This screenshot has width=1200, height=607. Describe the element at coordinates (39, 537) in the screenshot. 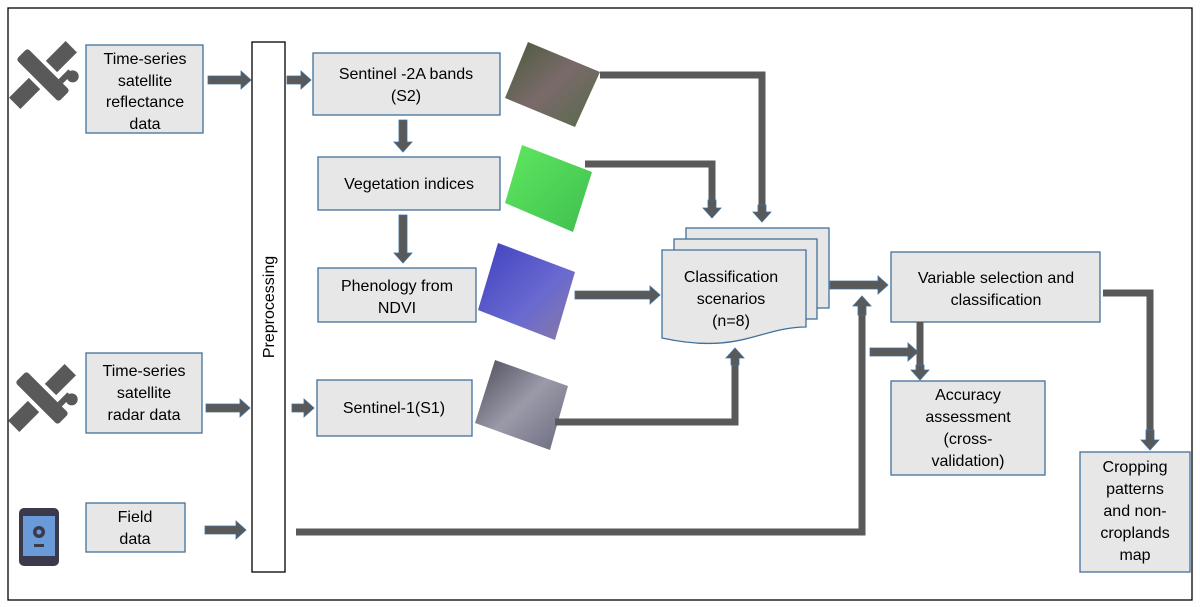

I see `smartphone-location-icon` at that location.